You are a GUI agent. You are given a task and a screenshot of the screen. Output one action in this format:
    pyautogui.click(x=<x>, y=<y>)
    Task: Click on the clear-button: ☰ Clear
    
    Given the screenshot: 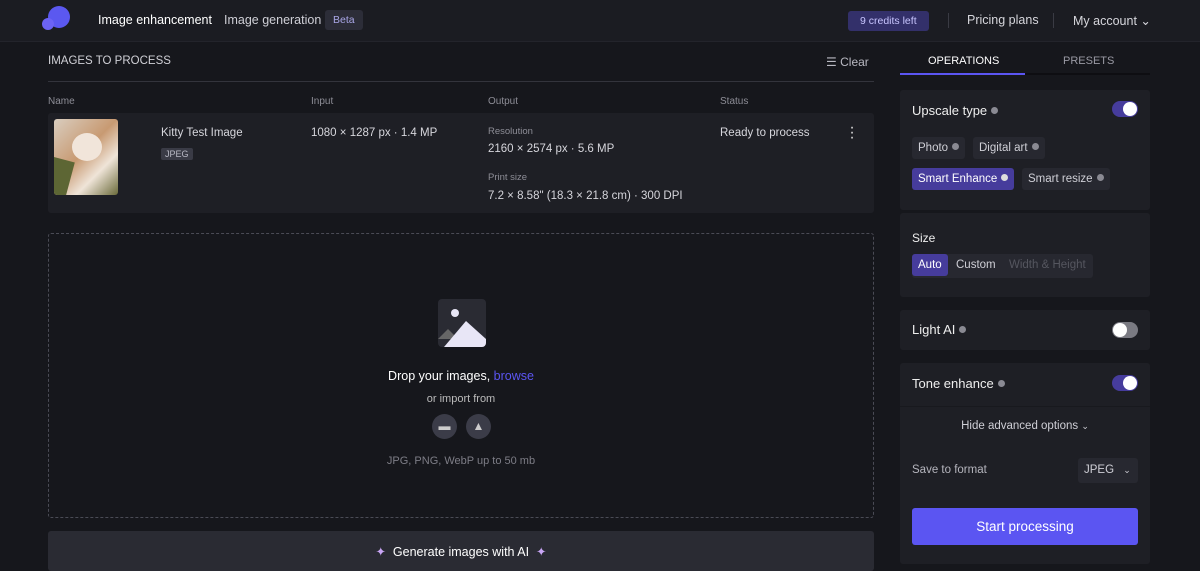 What is the action you would take?
    pyautogui.click(x=847, y=62)
    